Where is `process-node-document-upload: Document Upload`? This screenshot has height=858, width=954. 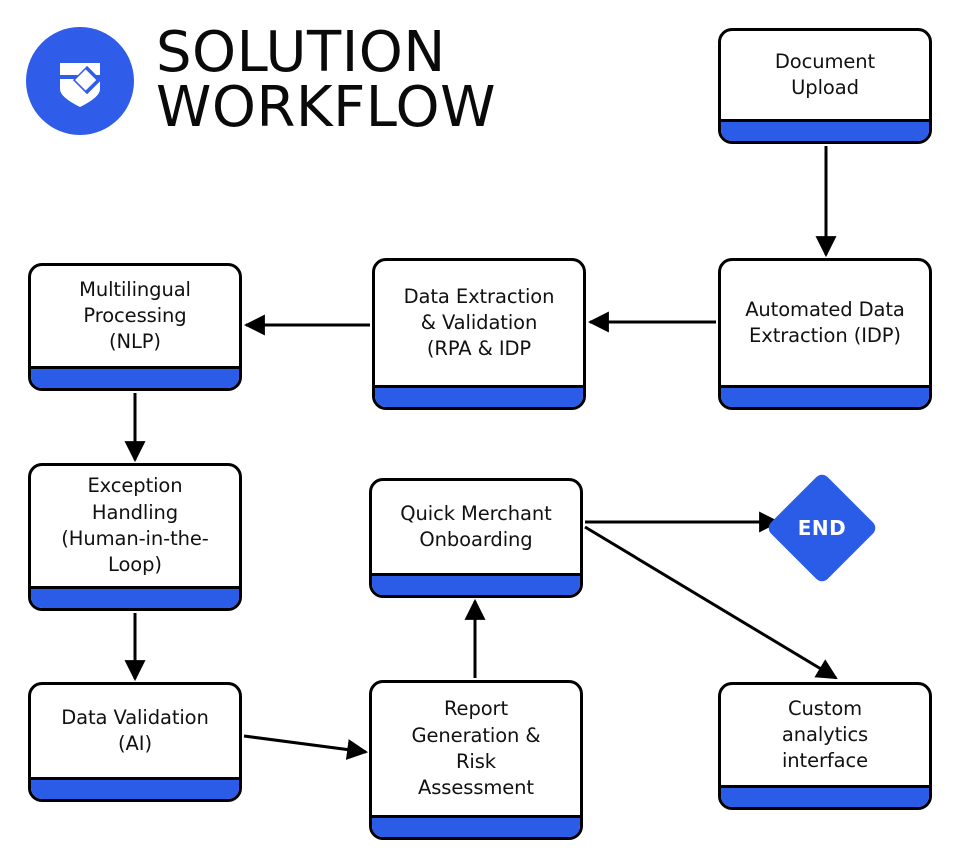 process-node-document-upload: Document Upload is located at coordinates (825, 86).